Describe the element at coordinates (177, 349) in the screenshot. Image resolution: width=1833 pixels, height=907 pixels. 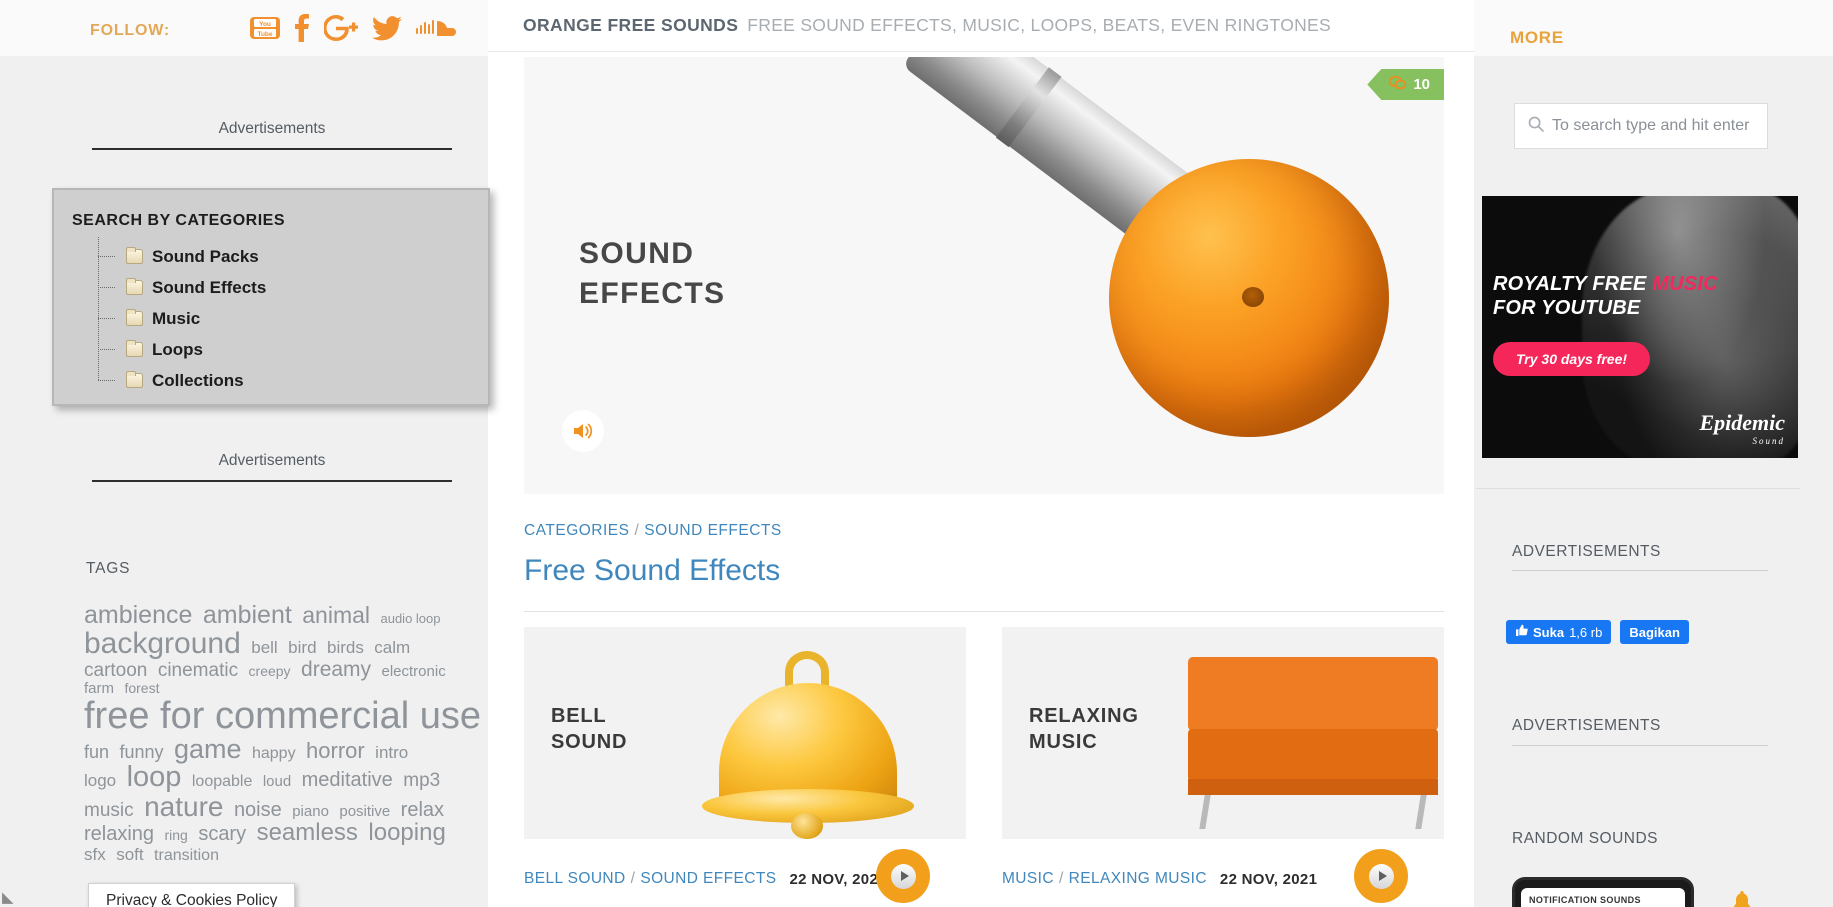
I see `category-label: Loops` at that location.